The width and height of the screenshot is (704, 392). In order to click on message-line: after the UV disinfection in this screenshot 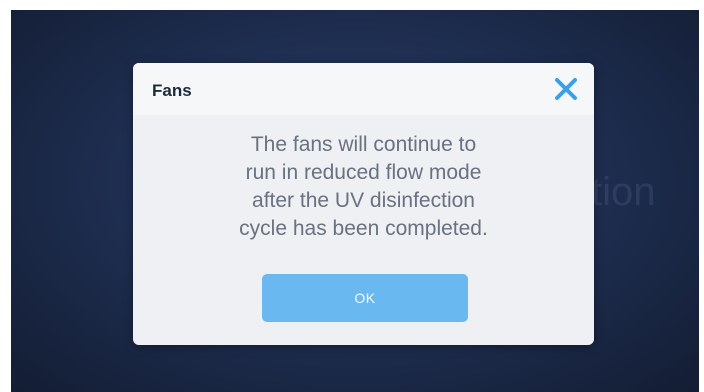, I will do `click(363, 200)`.